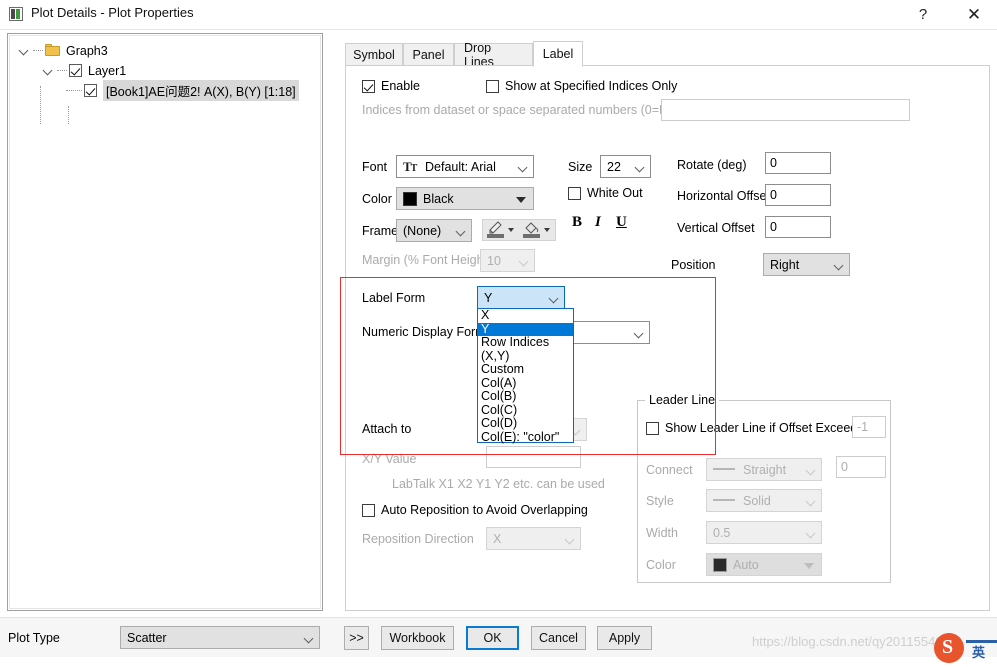 The width and height of the screenshot is (997, 667). What do you see at coordinates (493, 55) in the screenshot?
I see `tab-drop-lines: Drop Lines` at bounding box center [493, 55].